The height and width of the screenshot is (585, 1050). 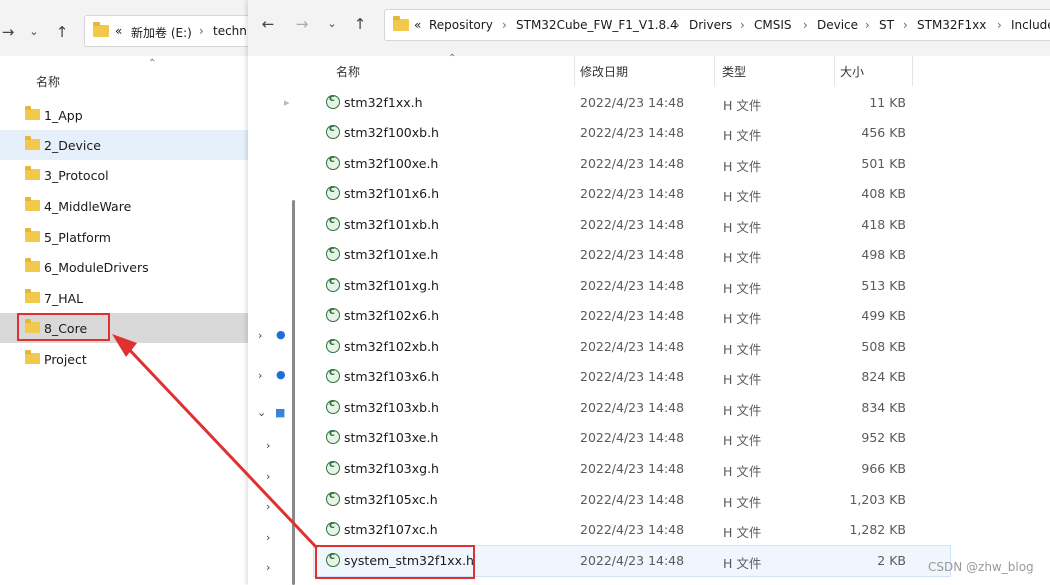 What do you see at coordinates (391, 132) in the screenshot?
I see `file-name: stm32f100xb.h` at bounding box center [391, 132].